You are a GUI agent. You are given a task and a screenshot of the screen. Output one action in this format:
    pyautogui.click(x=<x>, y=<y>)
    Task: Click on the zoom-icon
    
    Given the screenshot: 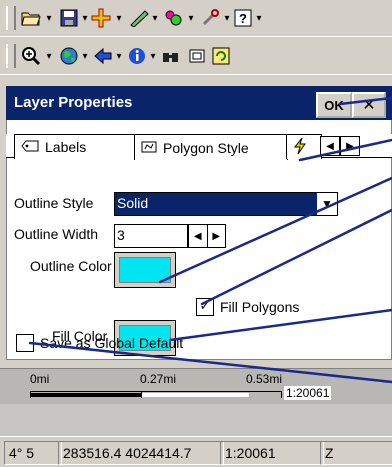 What is the action you would take?
    pyautogui.click(x=31, y=56)
    